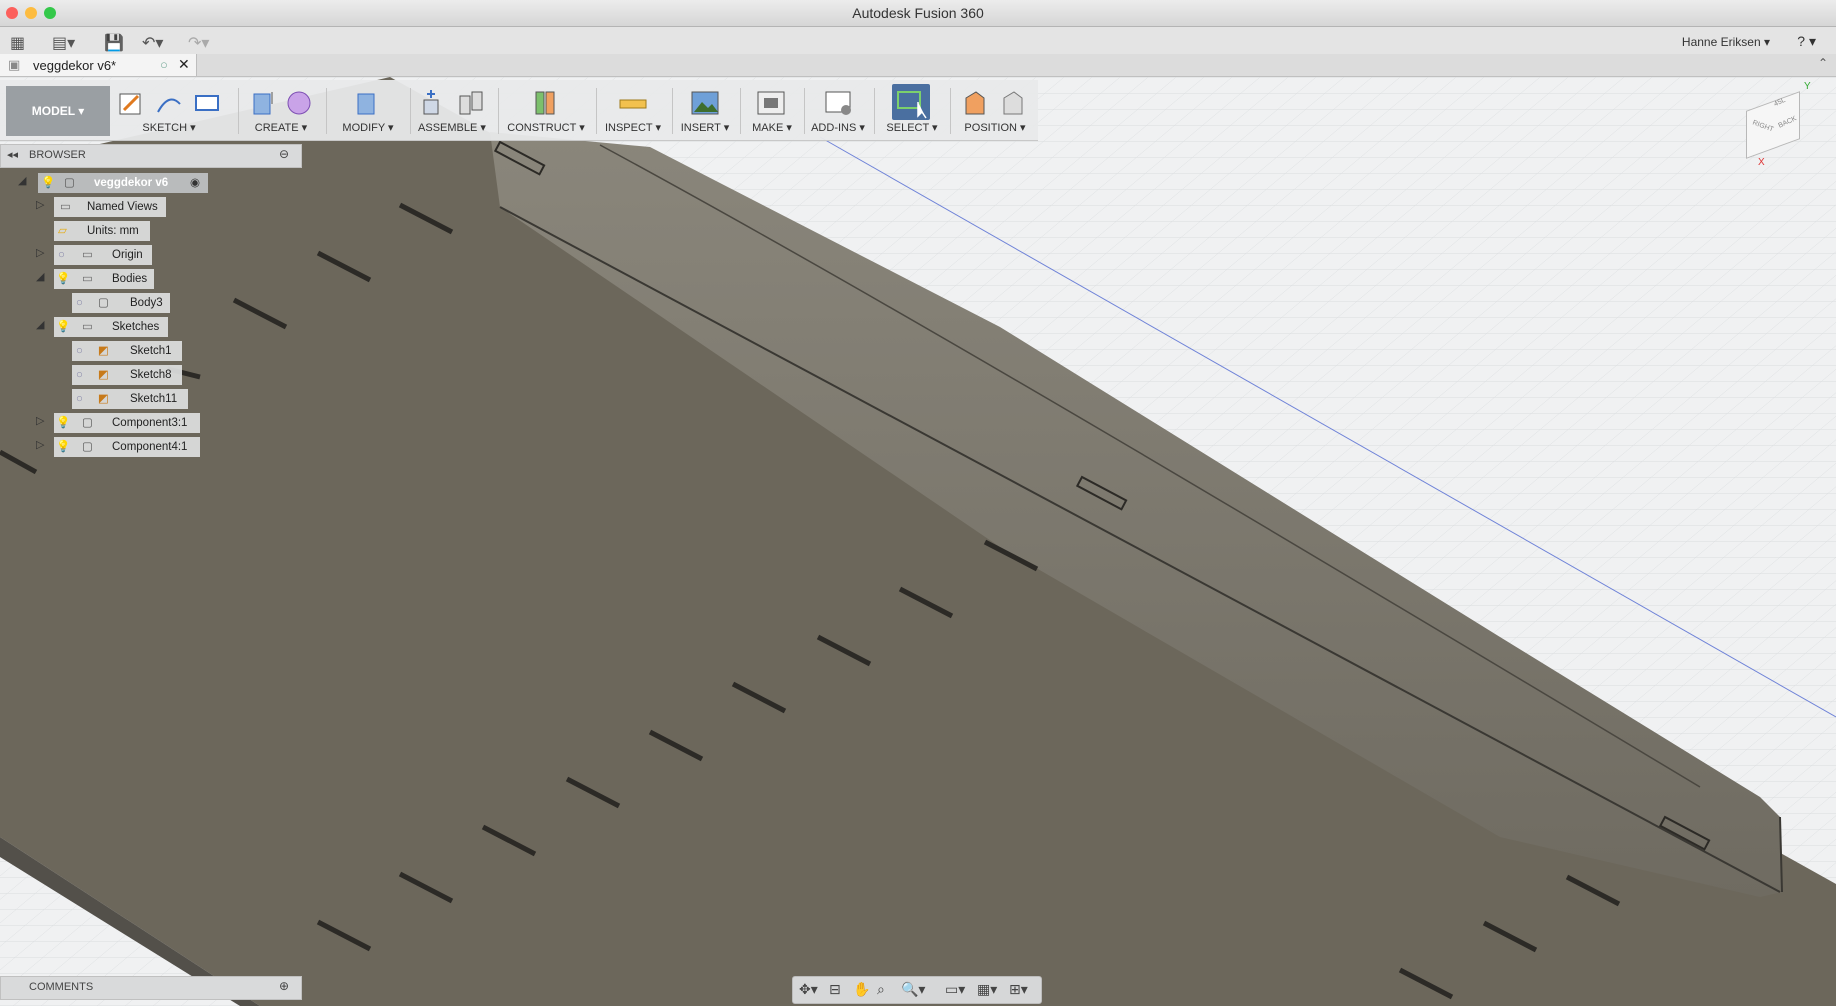  I want to click on line-icon, so click(169, 103).